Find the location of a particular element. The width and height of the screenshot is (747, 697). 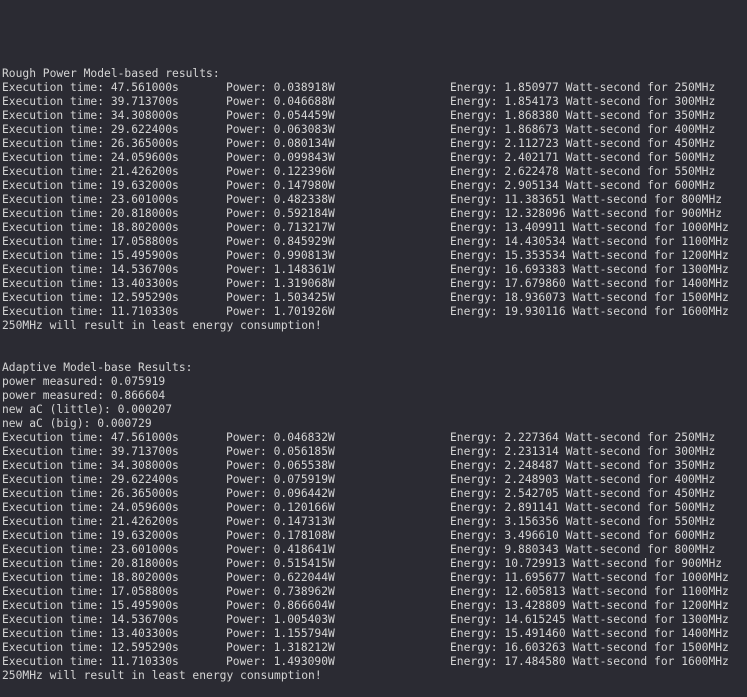

energy-value: Energy: 2.248903 Watt-second for 400MHz is located at coordinates (583, 479).